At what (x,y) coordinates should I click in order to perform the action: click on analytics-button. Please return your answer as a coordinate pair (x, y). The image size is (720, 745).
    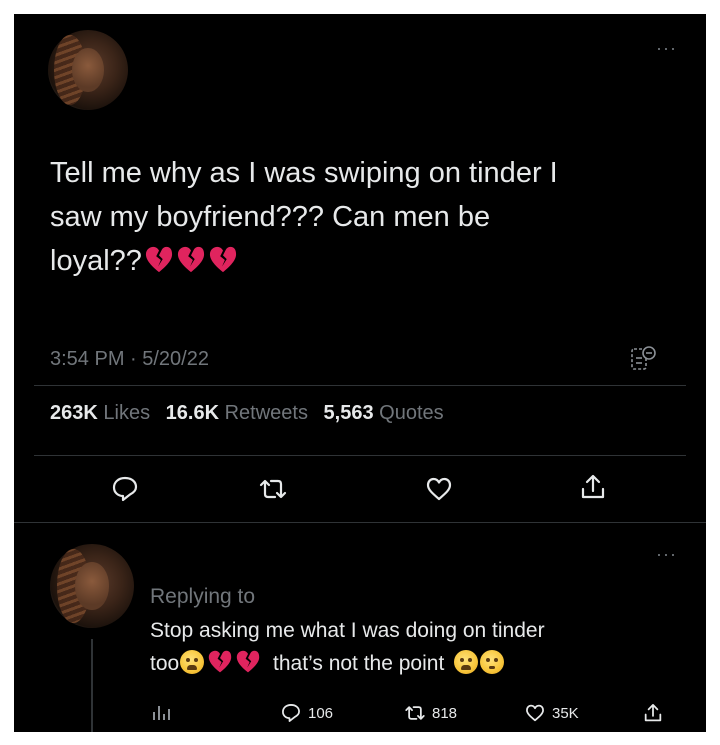
    Looking at the image, I should click on (161, 713).